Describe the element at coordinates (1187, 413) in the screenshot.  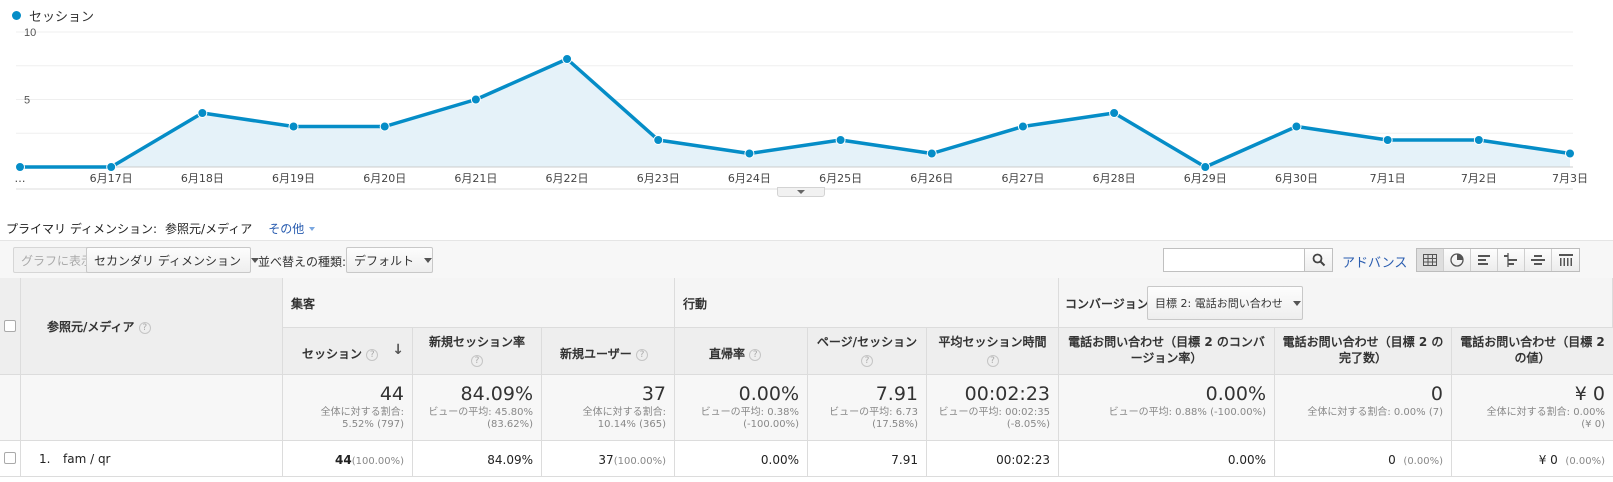
I see `total-goal-conv-rate-sub: ビューの平均: 0.88% (-100.00%)` at that location.